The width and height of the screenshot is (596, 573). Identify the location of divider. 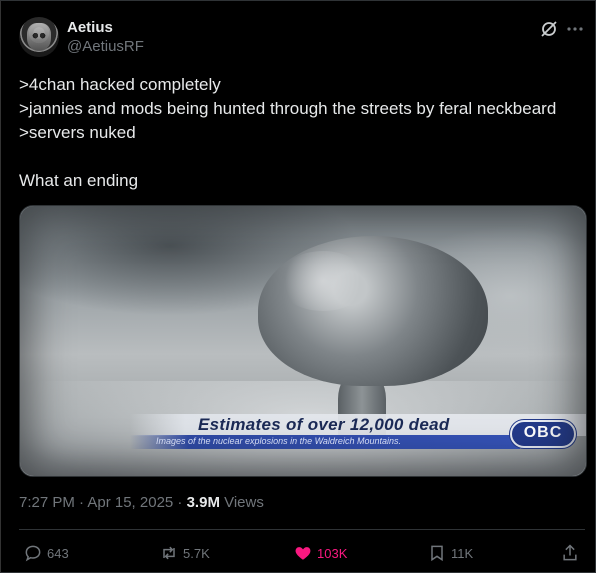
(302, 529).